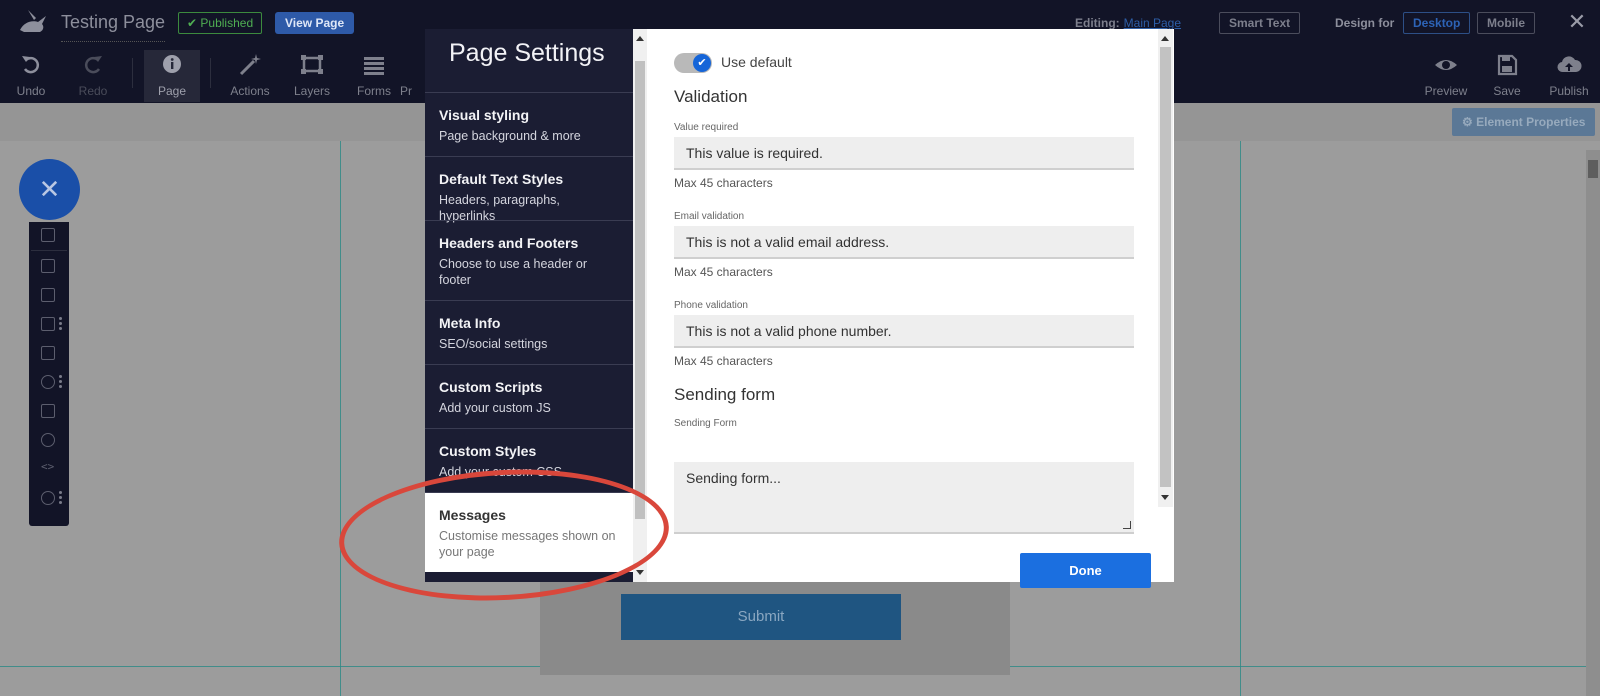 The image size is (1600, 696). Describe the element at coordinates (227, 23) in the screenshot. I see `published-label: Published` at that location.